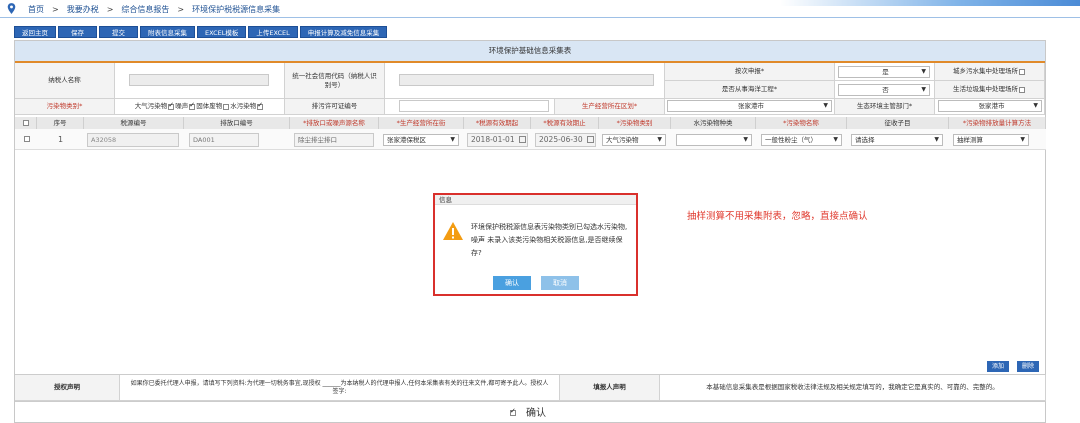 This screenshot has height=423, width=1080. Describe the element at coordinates (192, 105) in the screenshot. I see `noise-checkbox` at that location.